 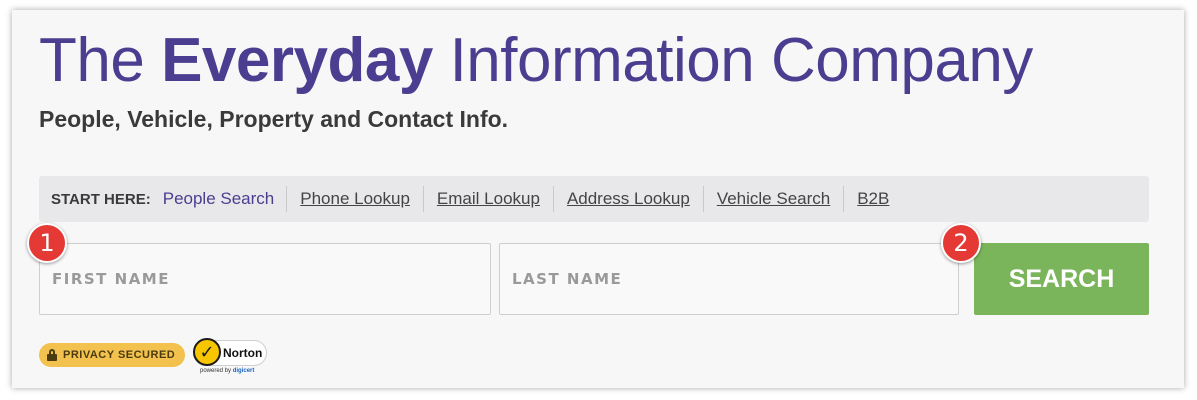 What do you see at coordinates (271, 279) in the screenshot?
I see `first-name-input` at bounding box center [271, 279].